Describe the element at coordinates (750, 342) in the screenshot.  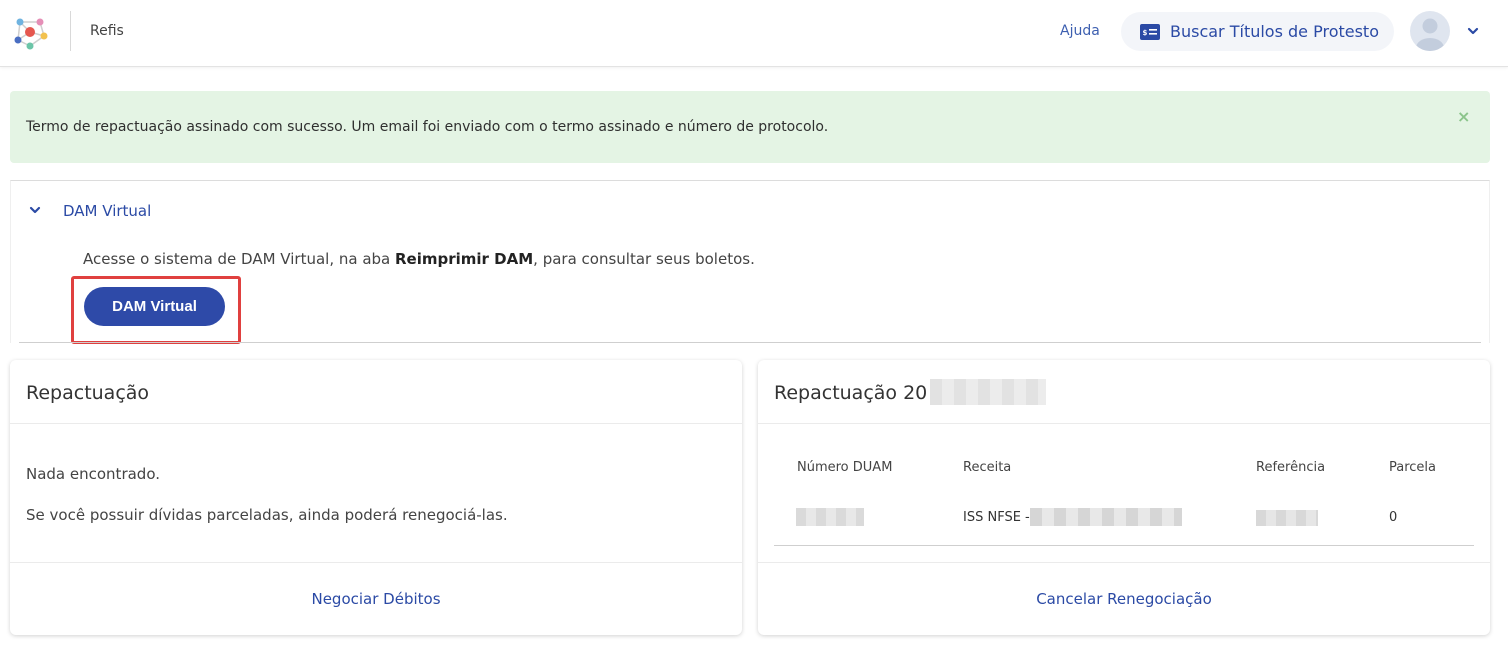
I see `section-divider` at that location.